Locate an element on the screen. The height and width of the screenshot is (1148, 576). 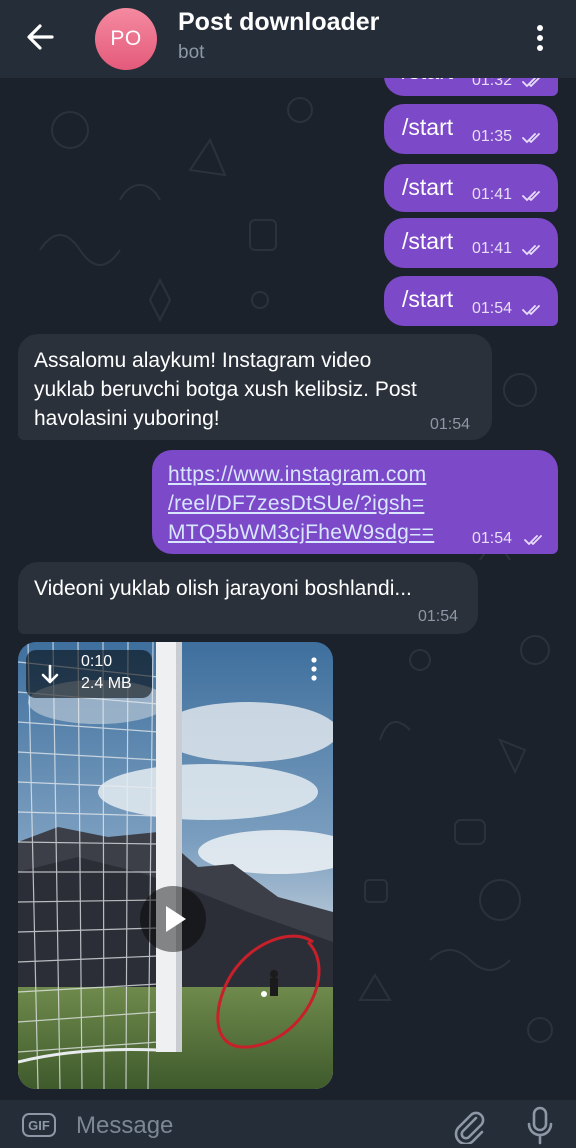
microphone-icon is located at coordinates (540, 1126).